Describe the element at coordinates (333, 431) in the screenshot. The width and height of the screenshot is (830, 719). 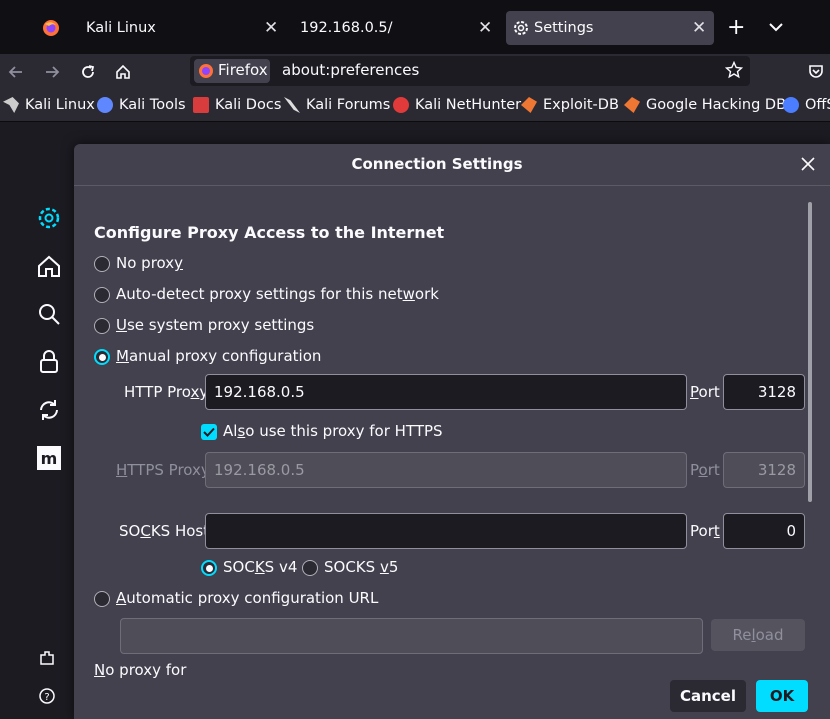
I see `also-https-label: Also use this proxy for HTTPS` at that location.